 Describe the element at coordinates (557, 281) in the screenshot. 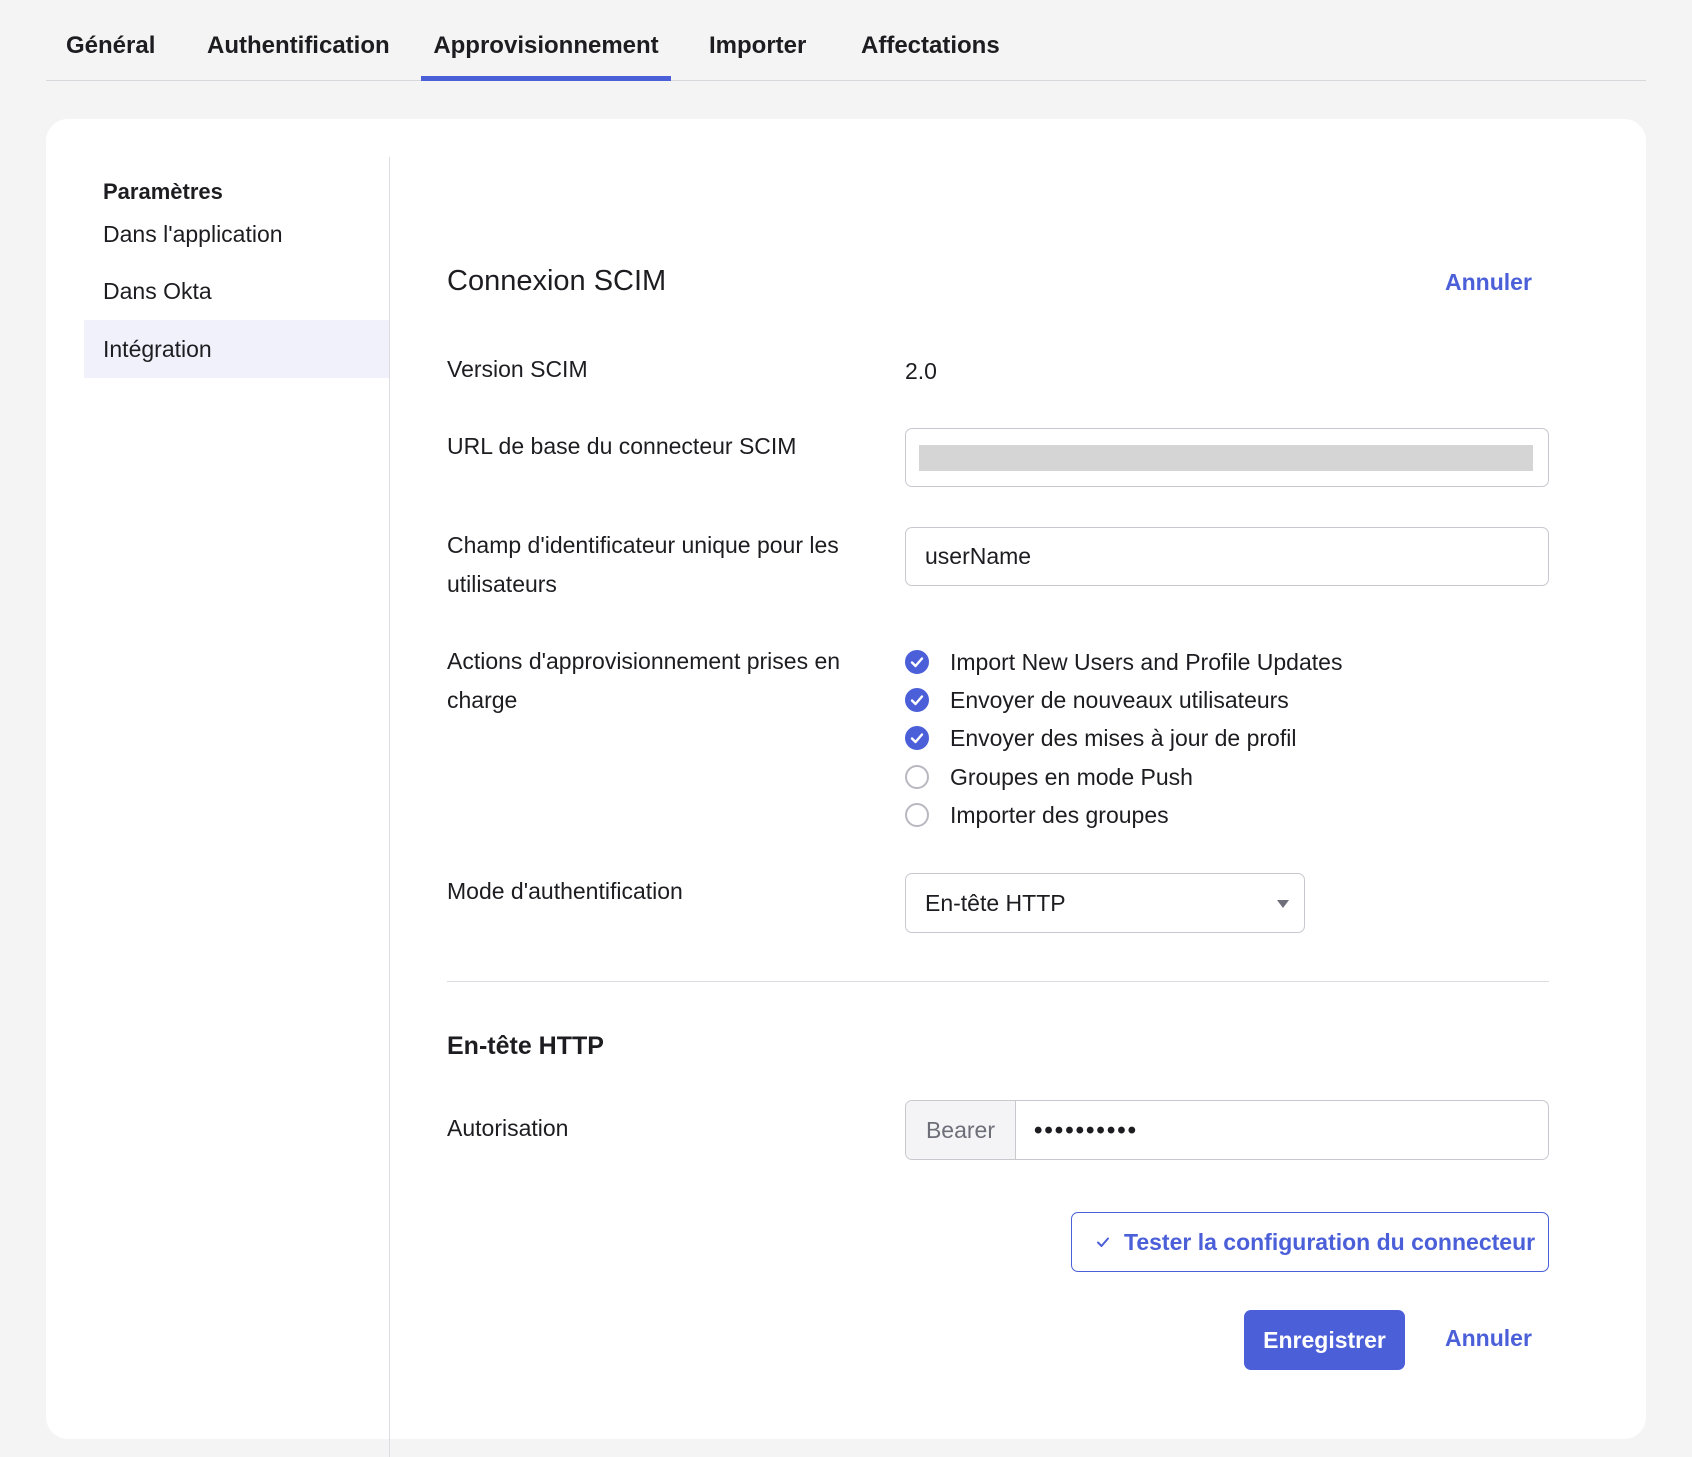

I see `scim-connection-title: Connexion SCIM` at that location.